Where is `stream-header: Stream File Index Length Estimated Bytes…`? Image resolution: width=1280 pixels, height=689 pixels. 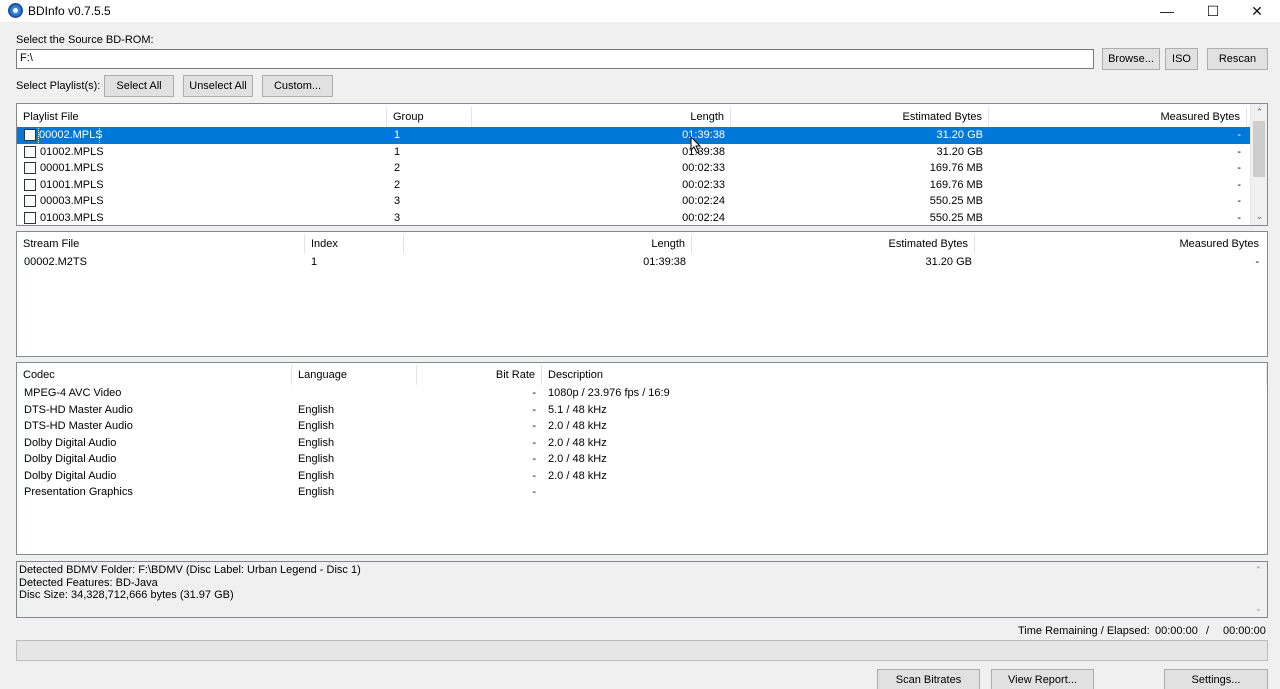 stream-header: Stream File Index Length Estimated Bytes… is located at coordinates (642, 244).